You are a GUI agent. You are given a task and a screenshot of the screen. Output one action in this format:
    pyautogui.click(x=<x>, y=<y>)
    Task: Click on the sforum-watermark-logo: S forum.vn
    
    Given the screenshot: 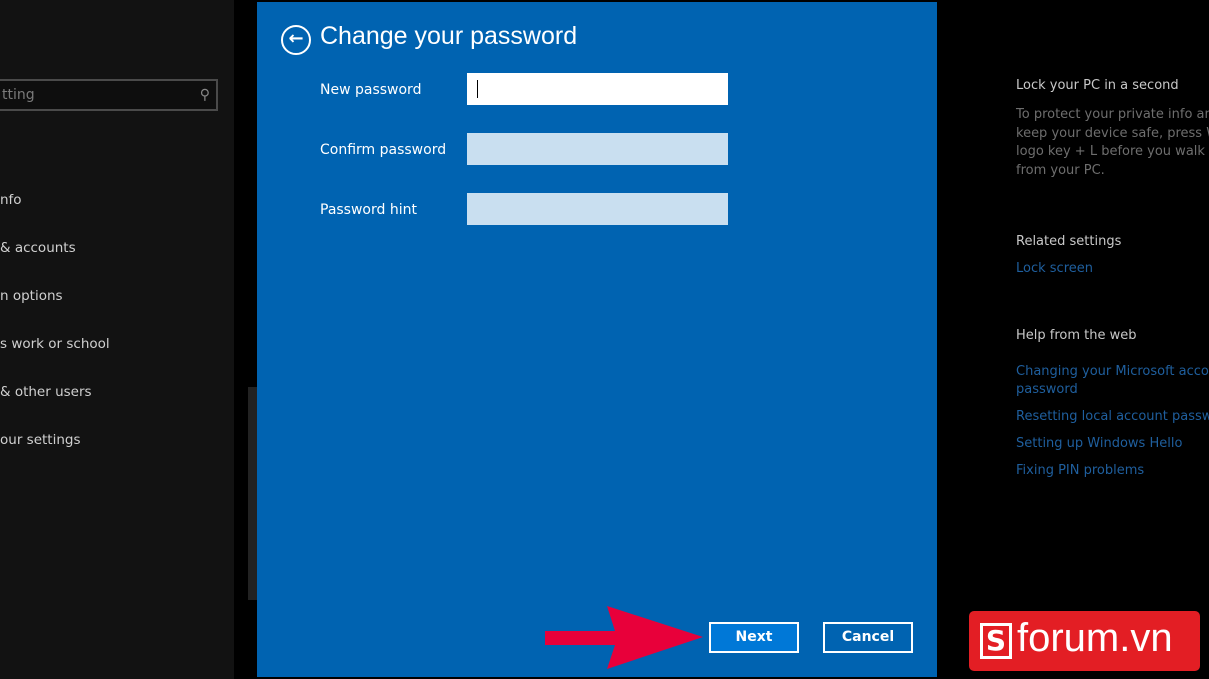 What is the action you would take?
    pyautogui.click(x=1084, y=641)
    